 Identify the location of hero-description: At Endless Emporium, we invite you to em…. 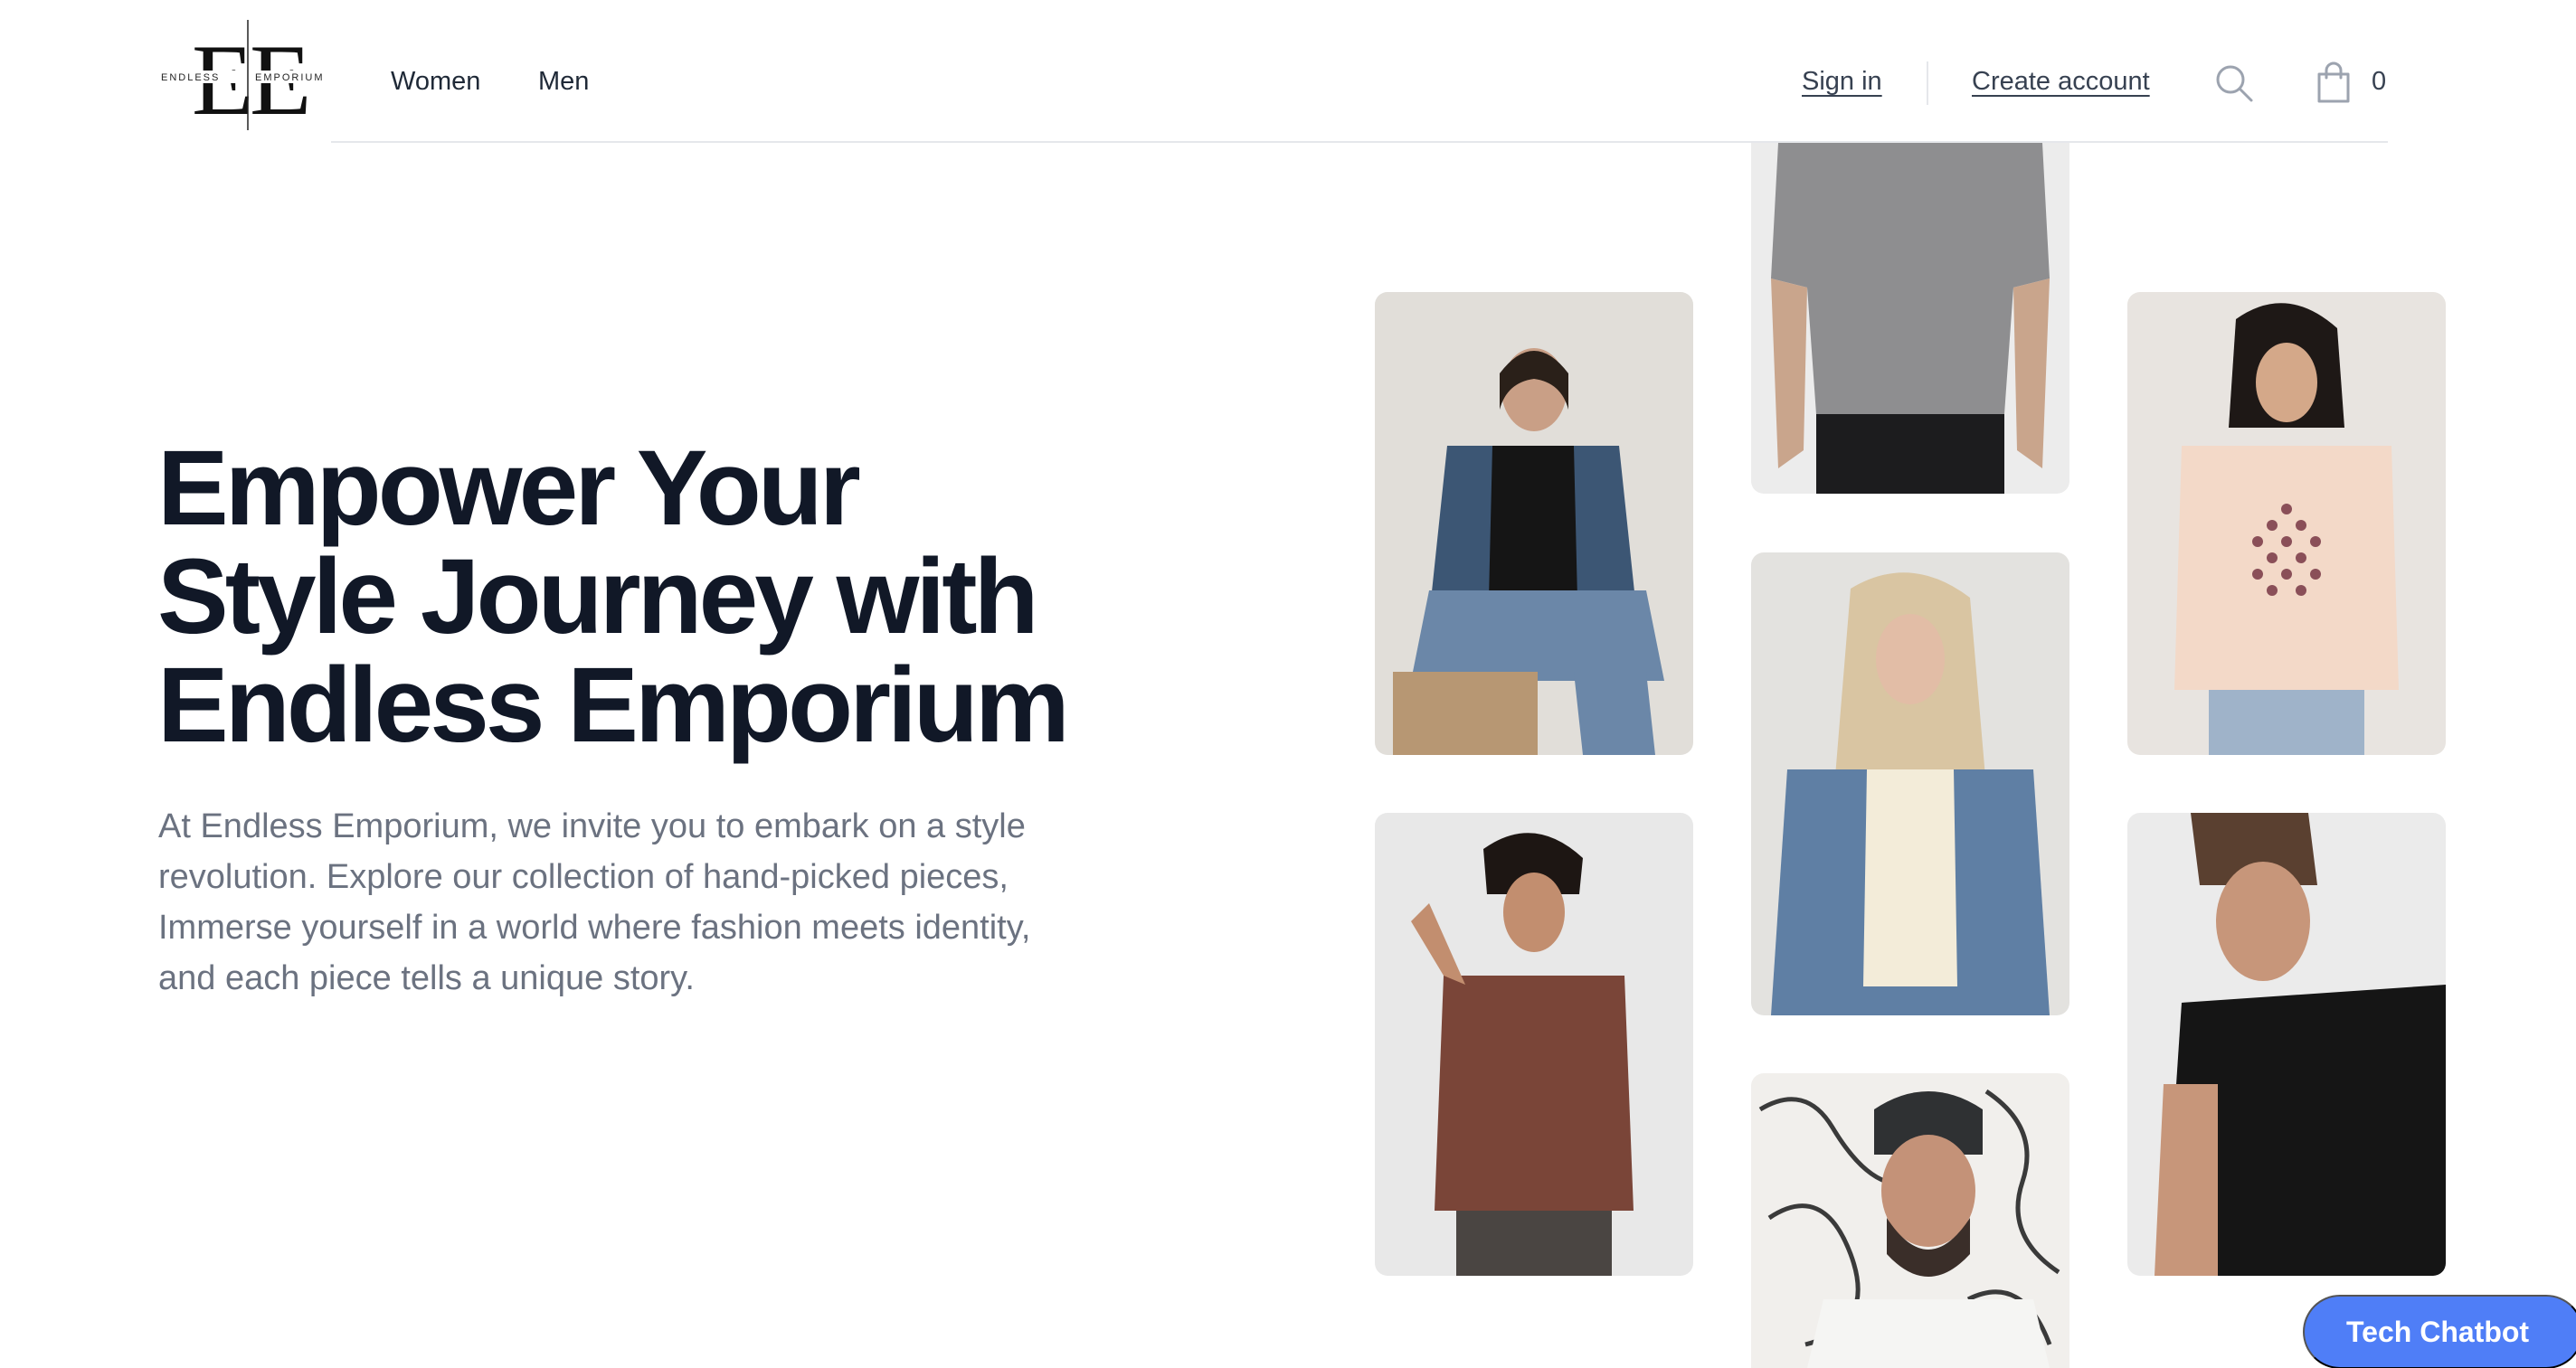
(624, 902).